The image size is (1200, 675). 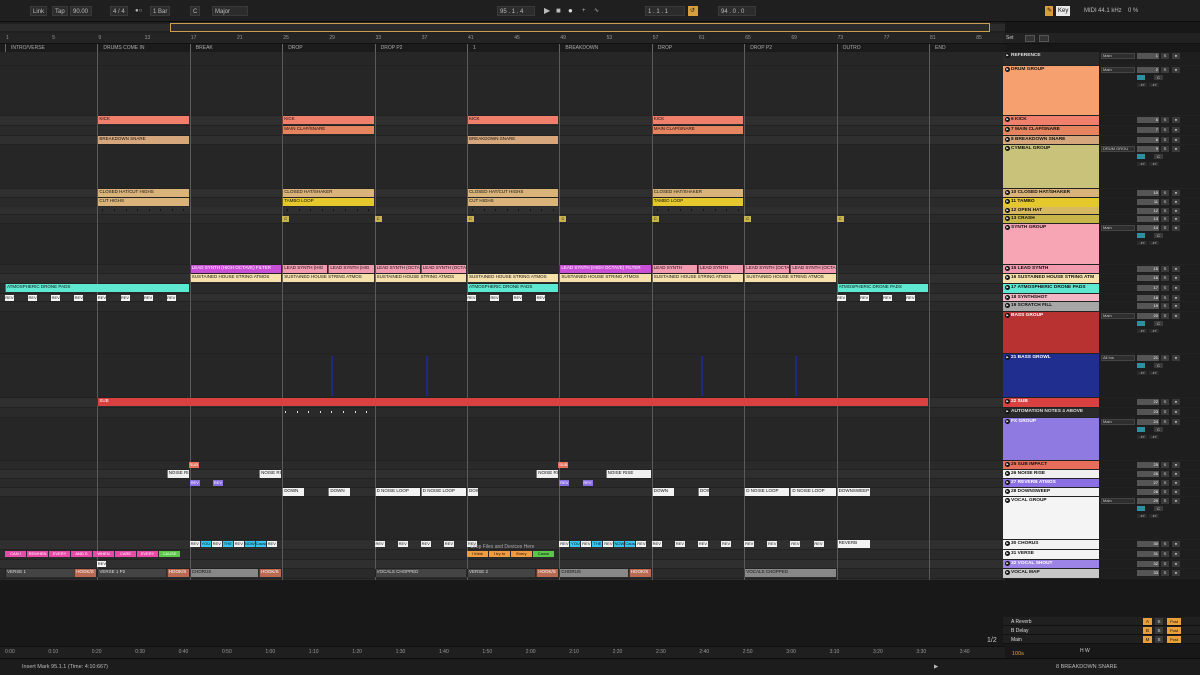 I want to click on track-header: ▶ 32 VOCAL SHOUT, so click(x=1051, y=564).